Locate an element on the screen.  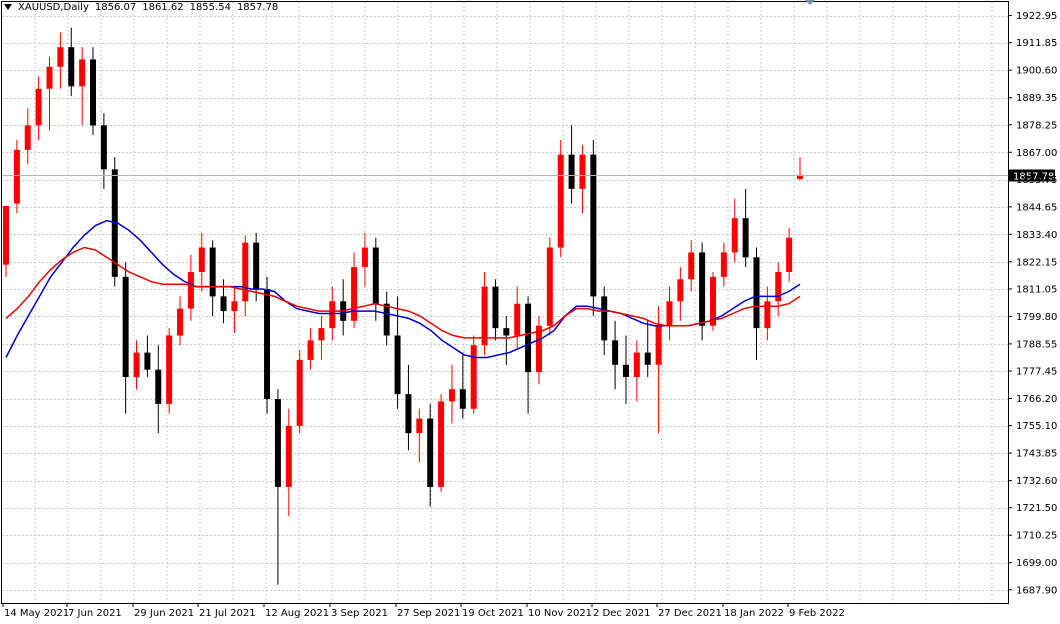
y-tick-label: 1732.60 is located at coordinates (1036, 481).